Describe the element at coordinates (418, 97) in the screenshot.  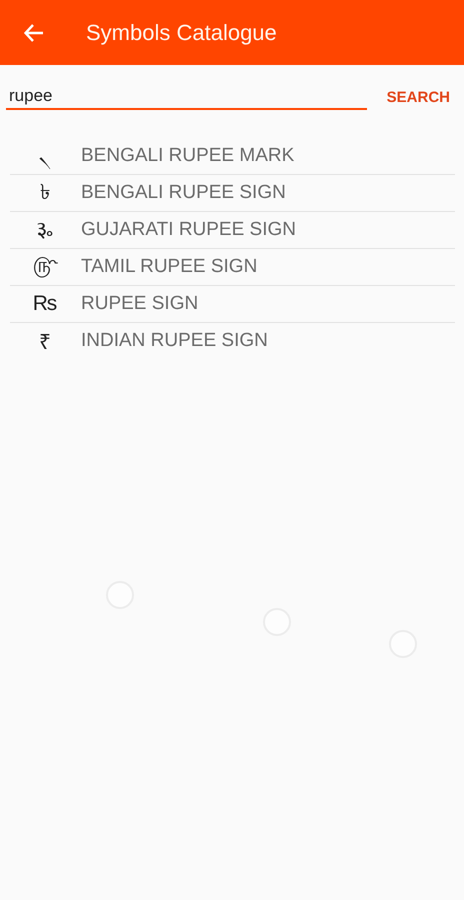
I see `search-button: SEARCH` at that location.